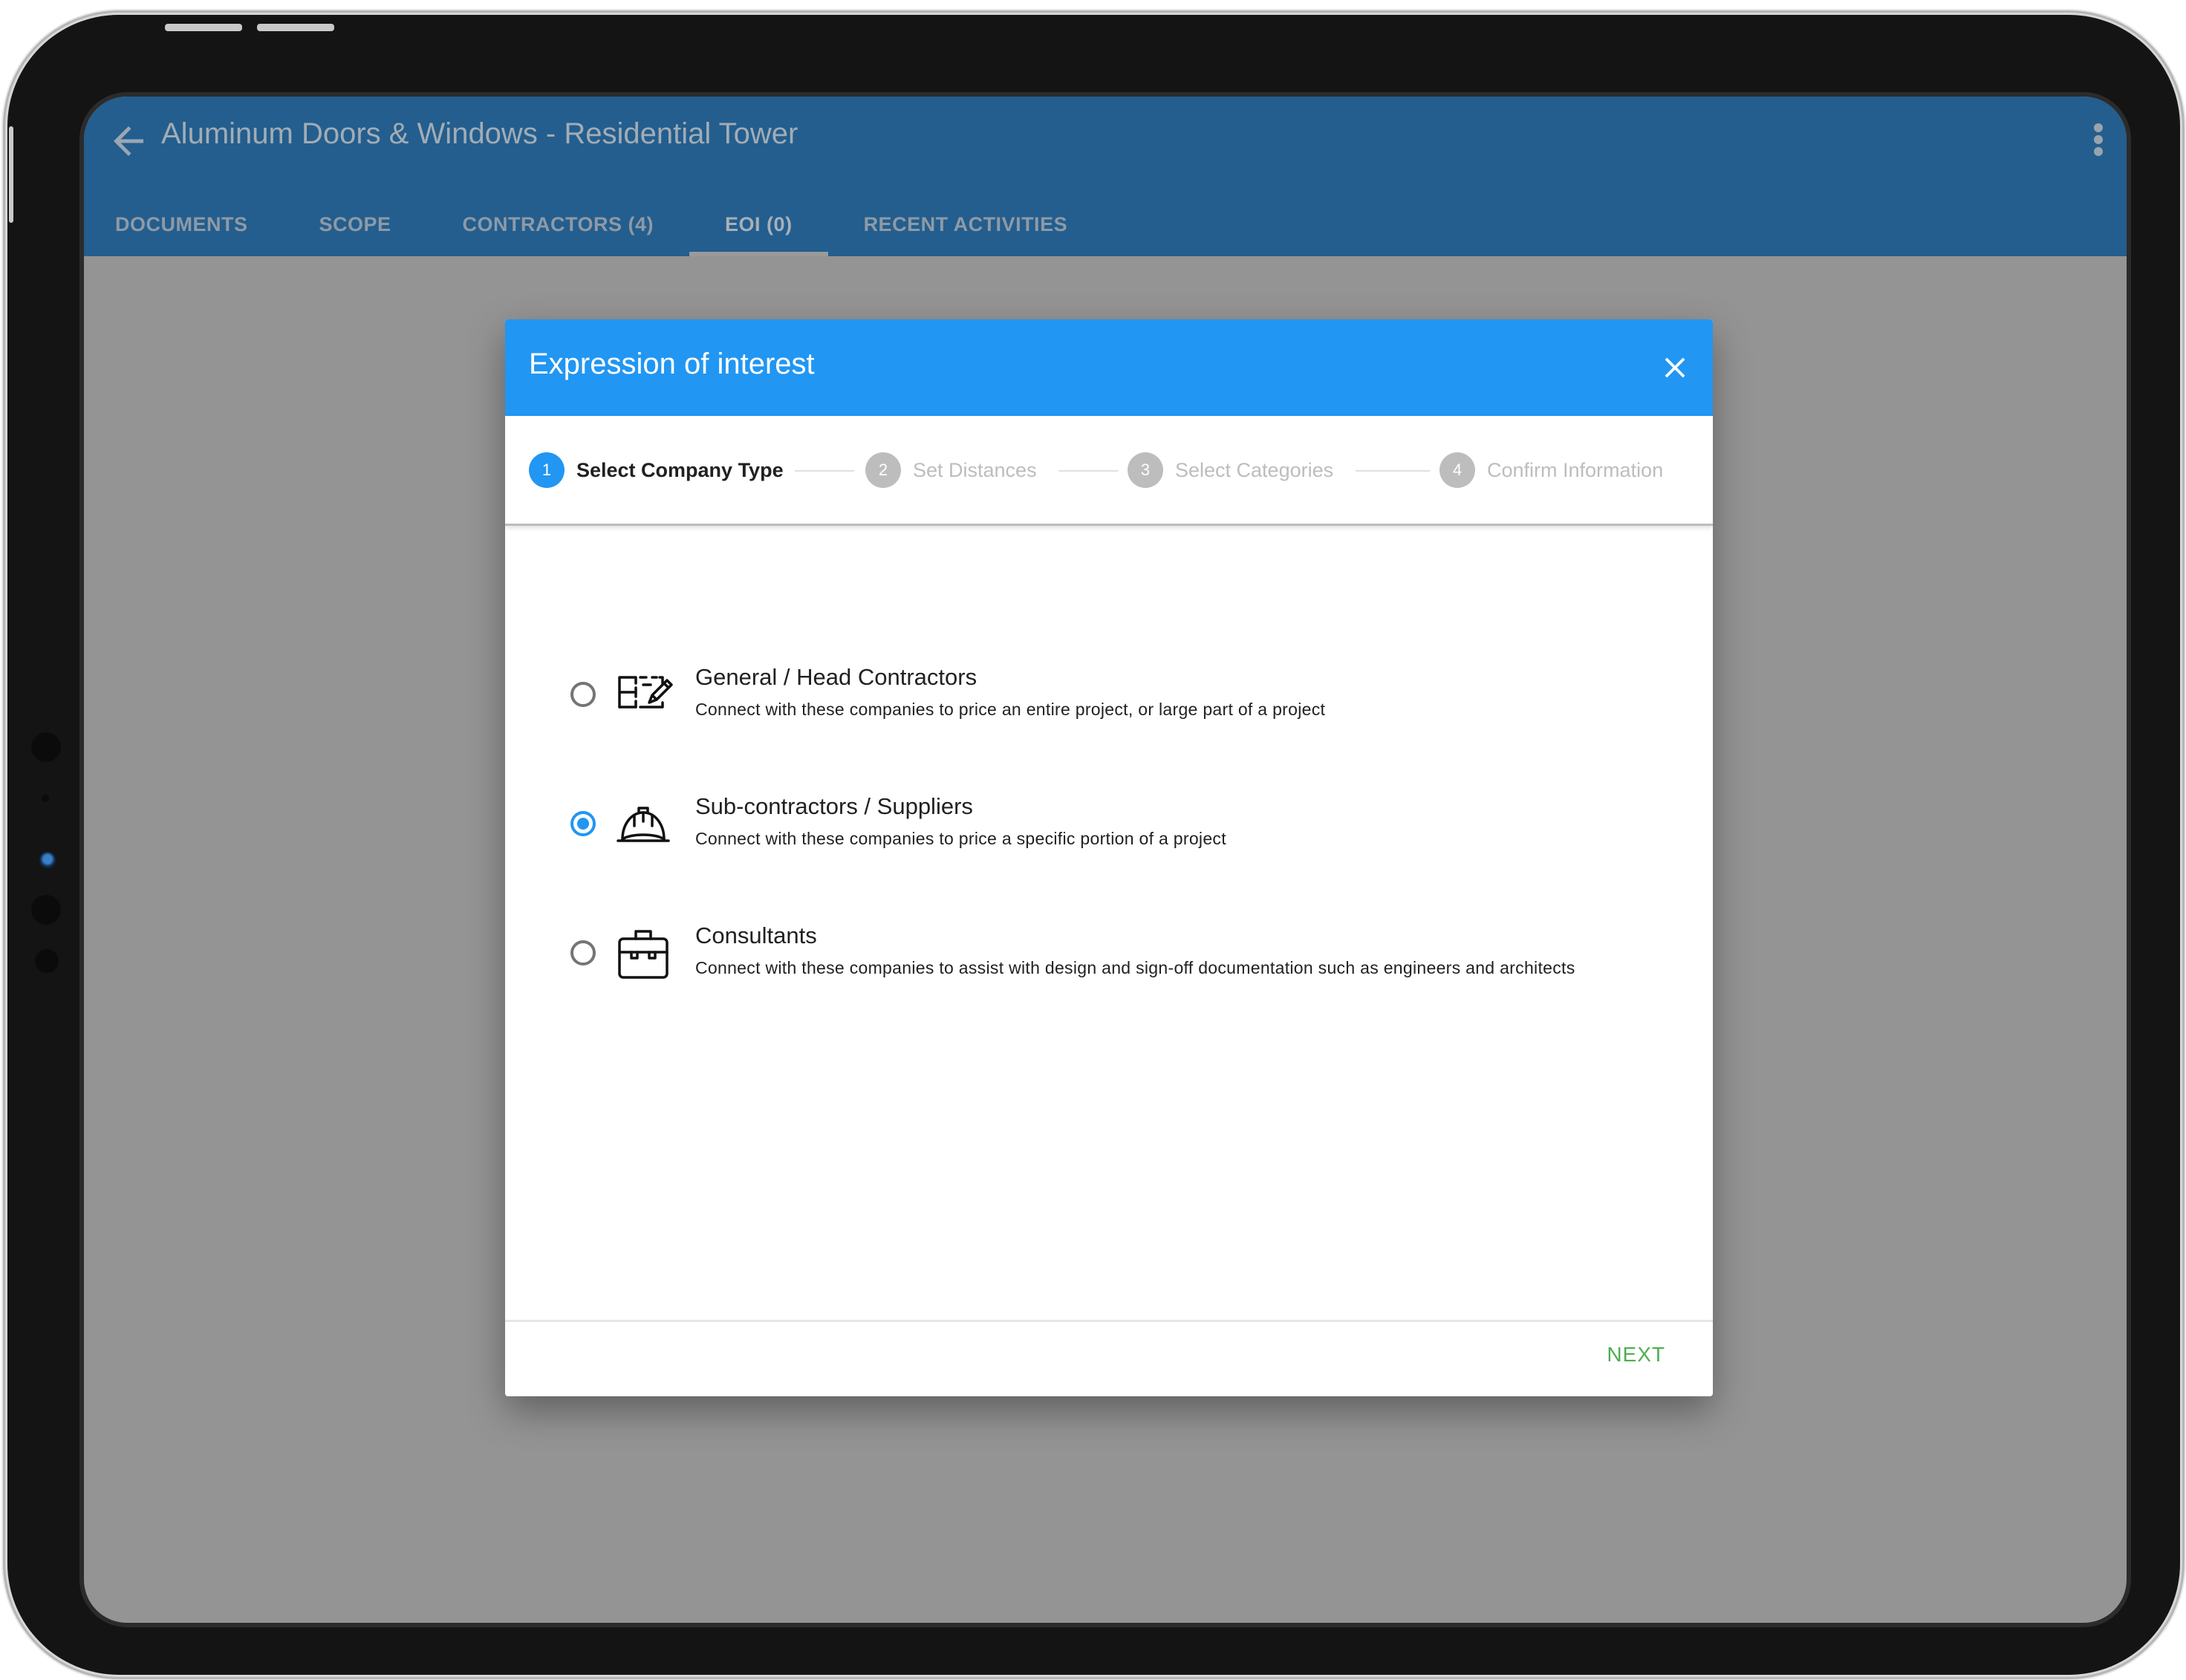 This screenshot has width=2186, height=1680. What do you see at coordinates (680, 469) in the screenshot?
I see `step-label: Select Company Type` at bounding box center [680, 469].